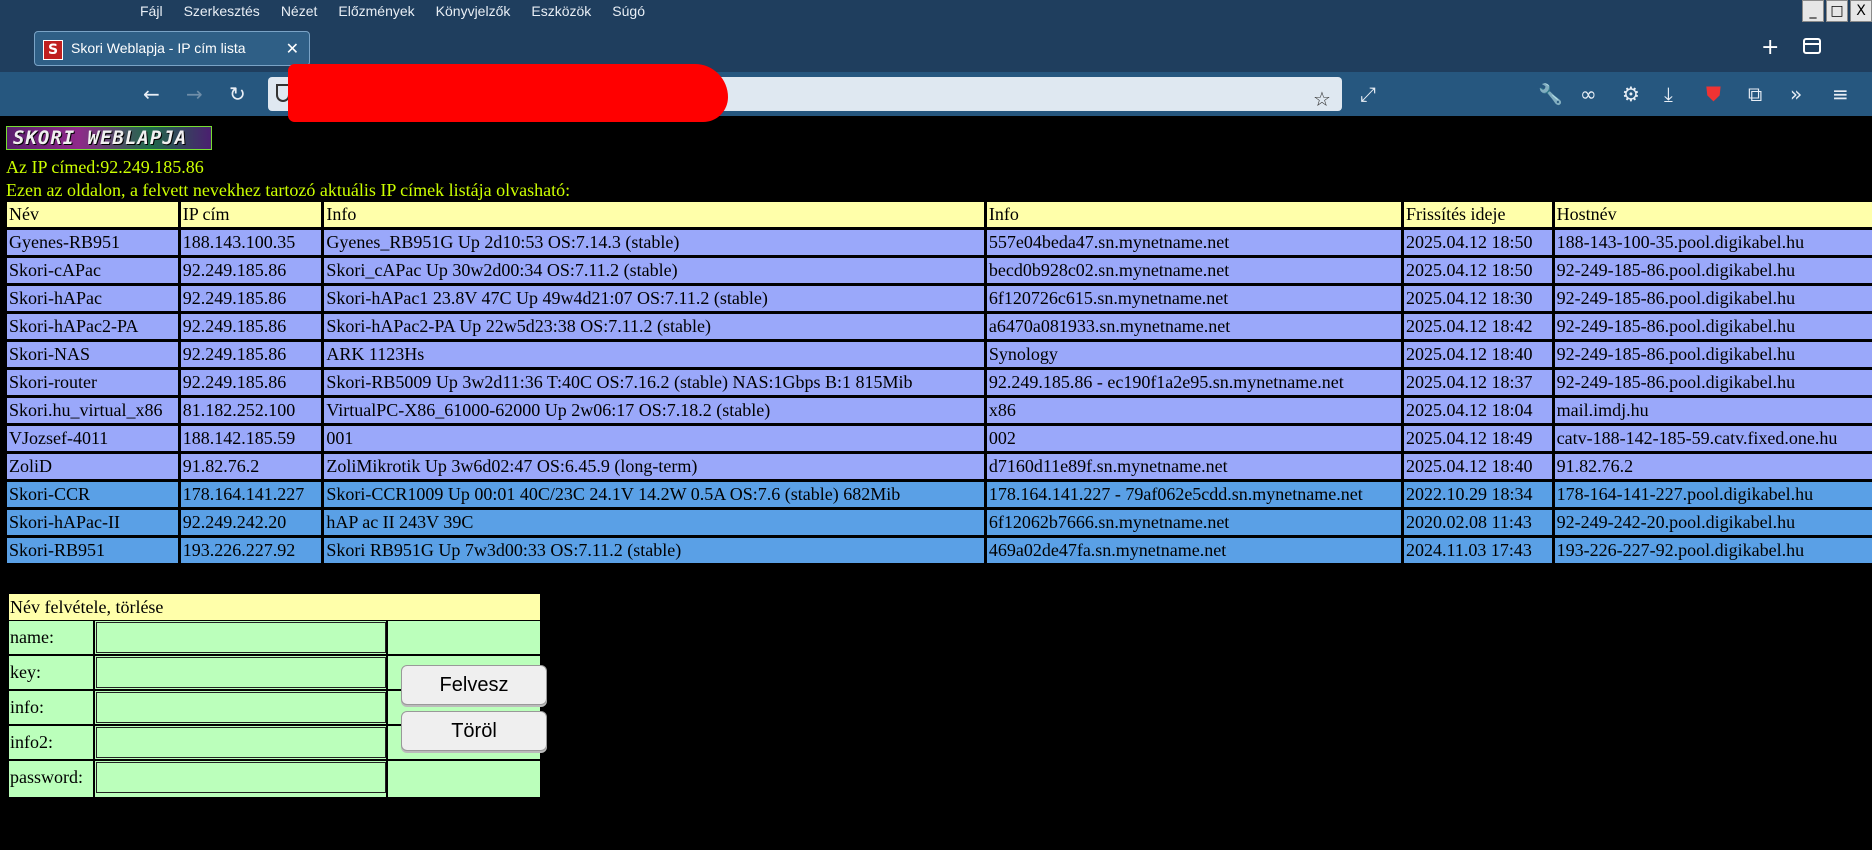 Image resolution: width=1872 pixels, height=850 pixels. What do you see at coordinates (241, 742) in the screenshot?
I see `info2-input` at bounding box center [241, 742].